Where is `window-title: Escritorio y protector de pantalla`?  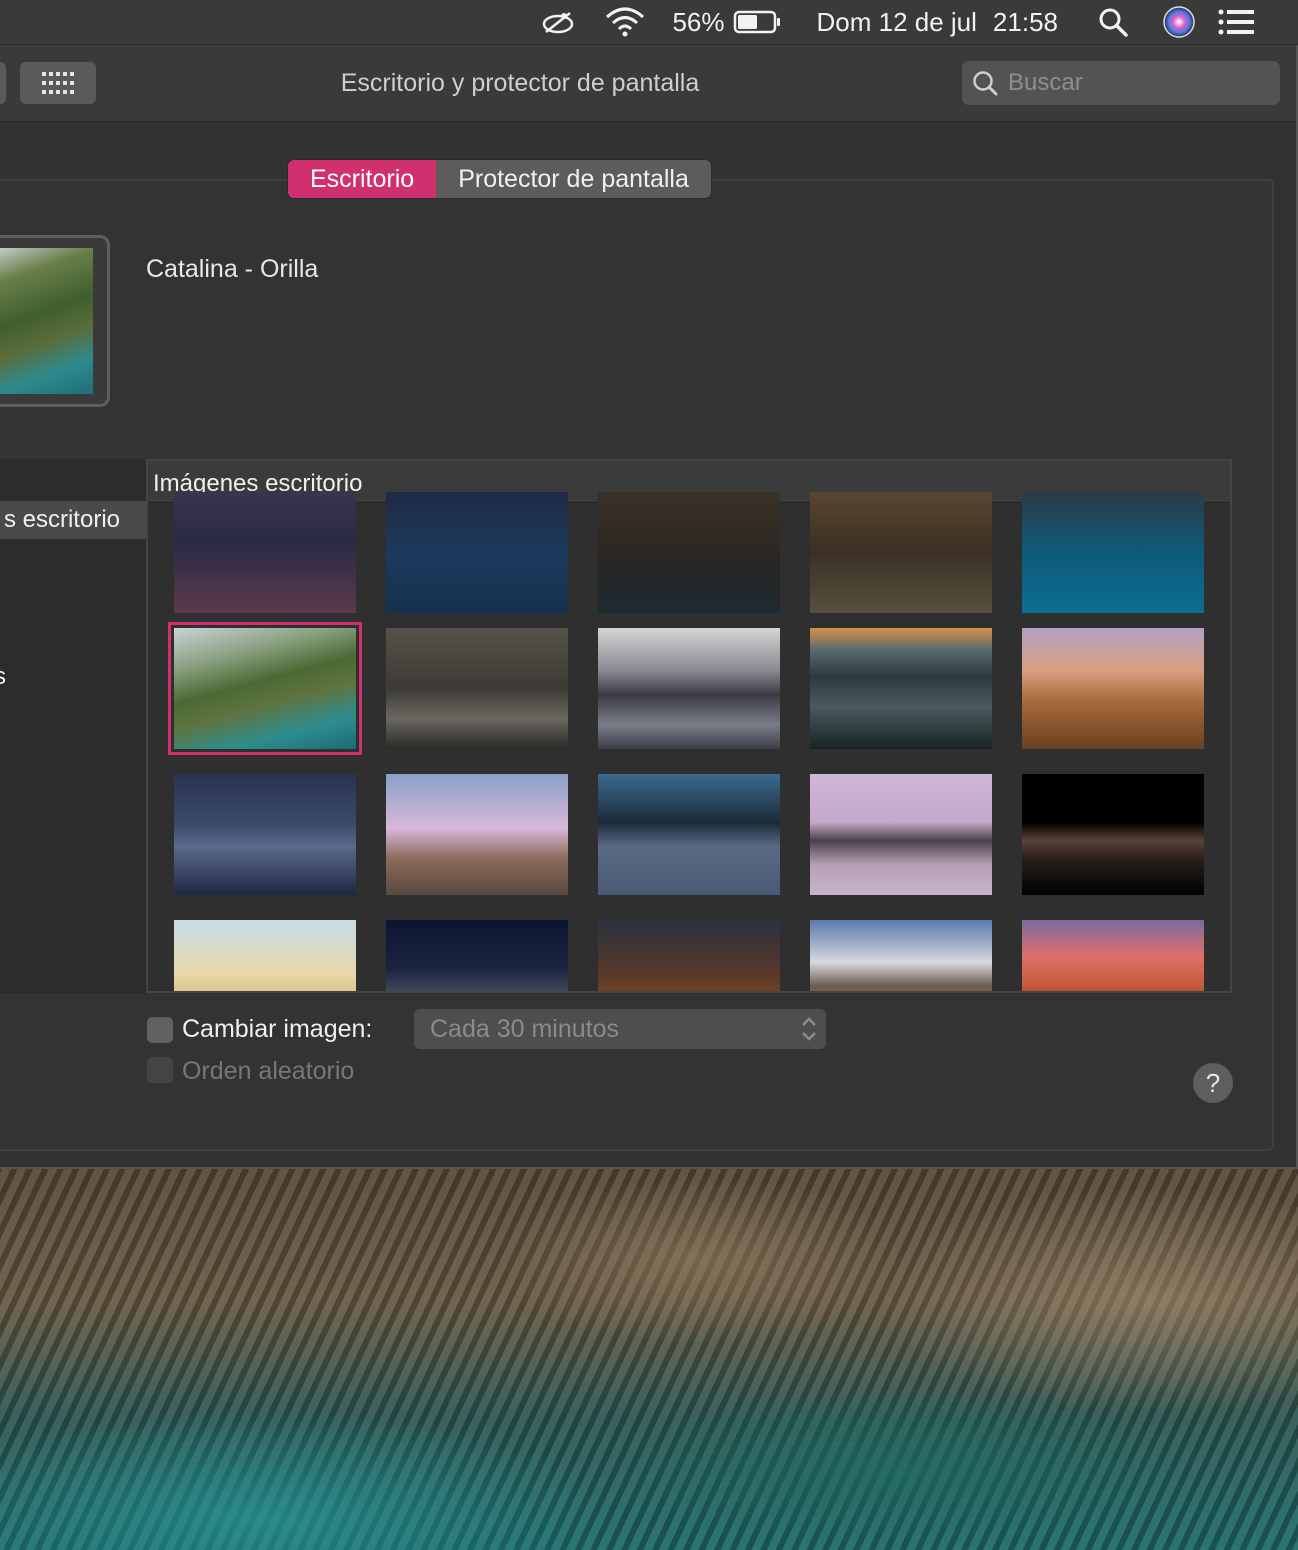 window-title: Escritorio y protector de pantalla is located at coordinates (520, 83).